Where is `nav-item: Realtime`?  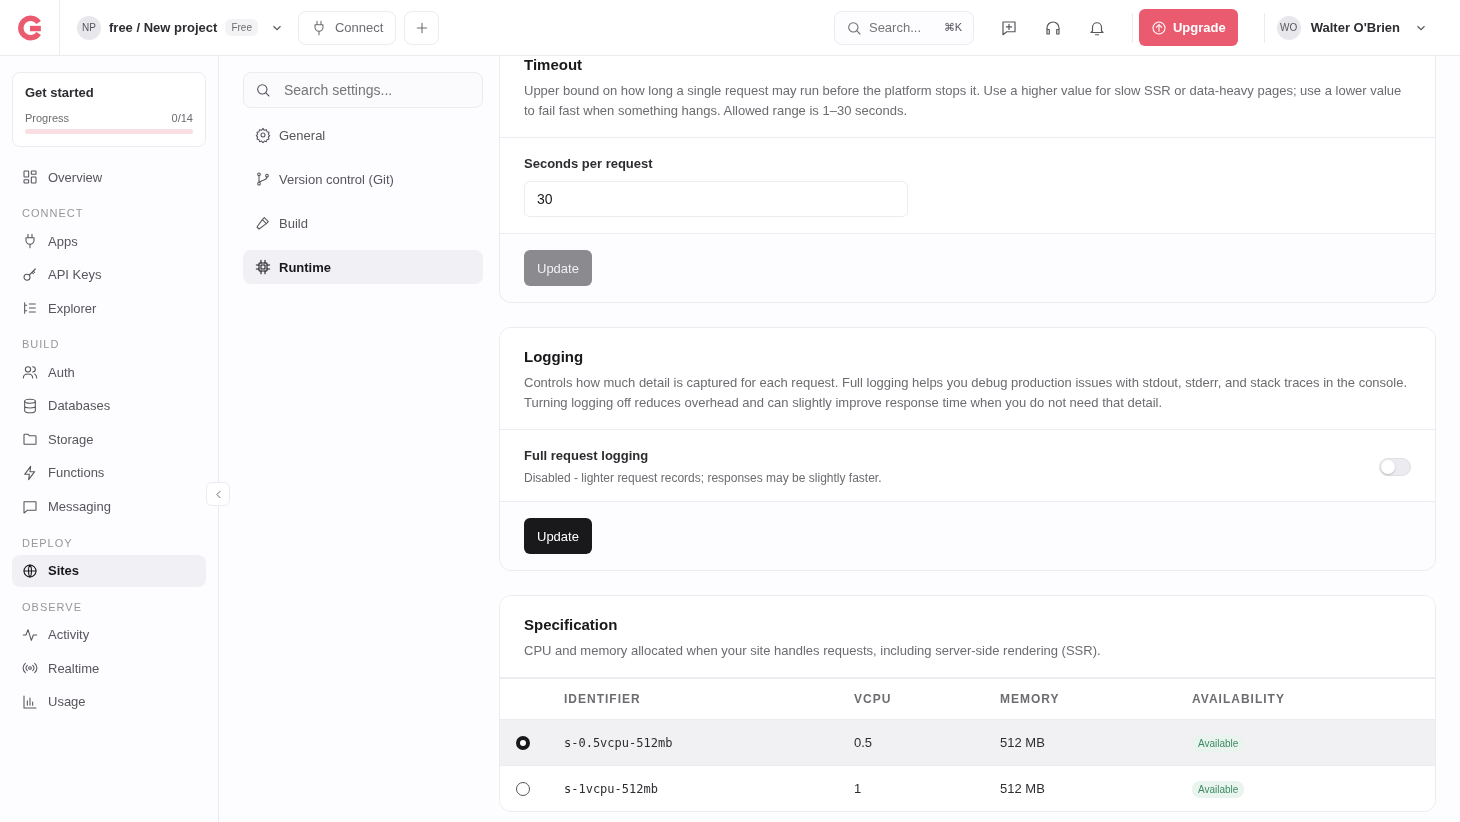 nav-item: Realtime is located at coordinates (109, 668).